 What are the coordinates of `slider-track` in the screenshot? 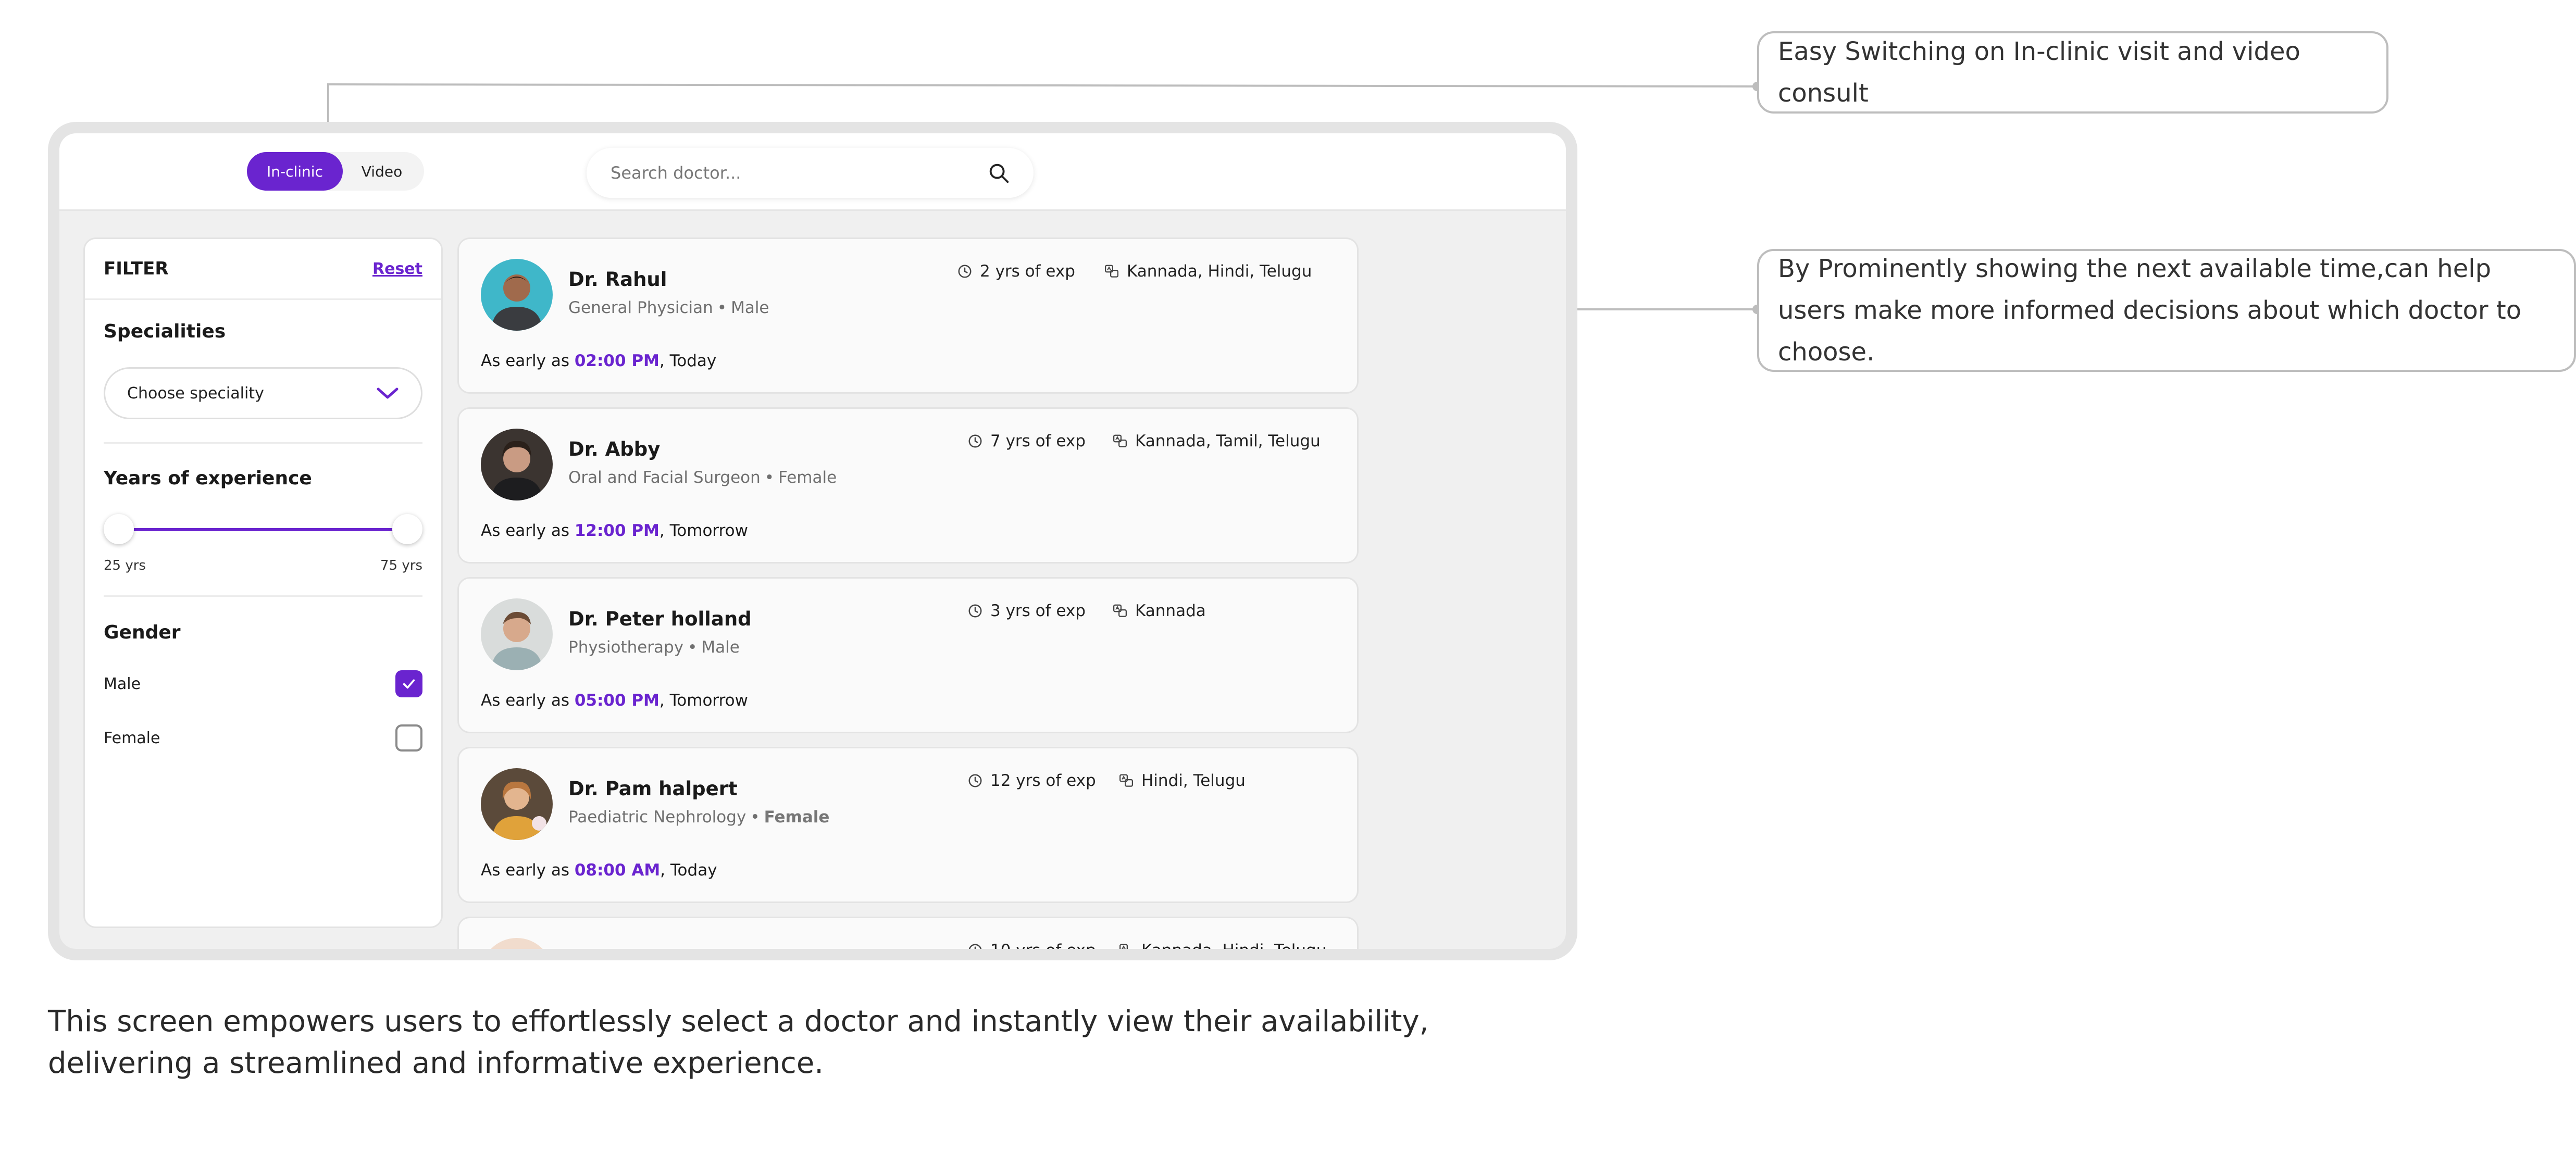 It's located at (263, 529).